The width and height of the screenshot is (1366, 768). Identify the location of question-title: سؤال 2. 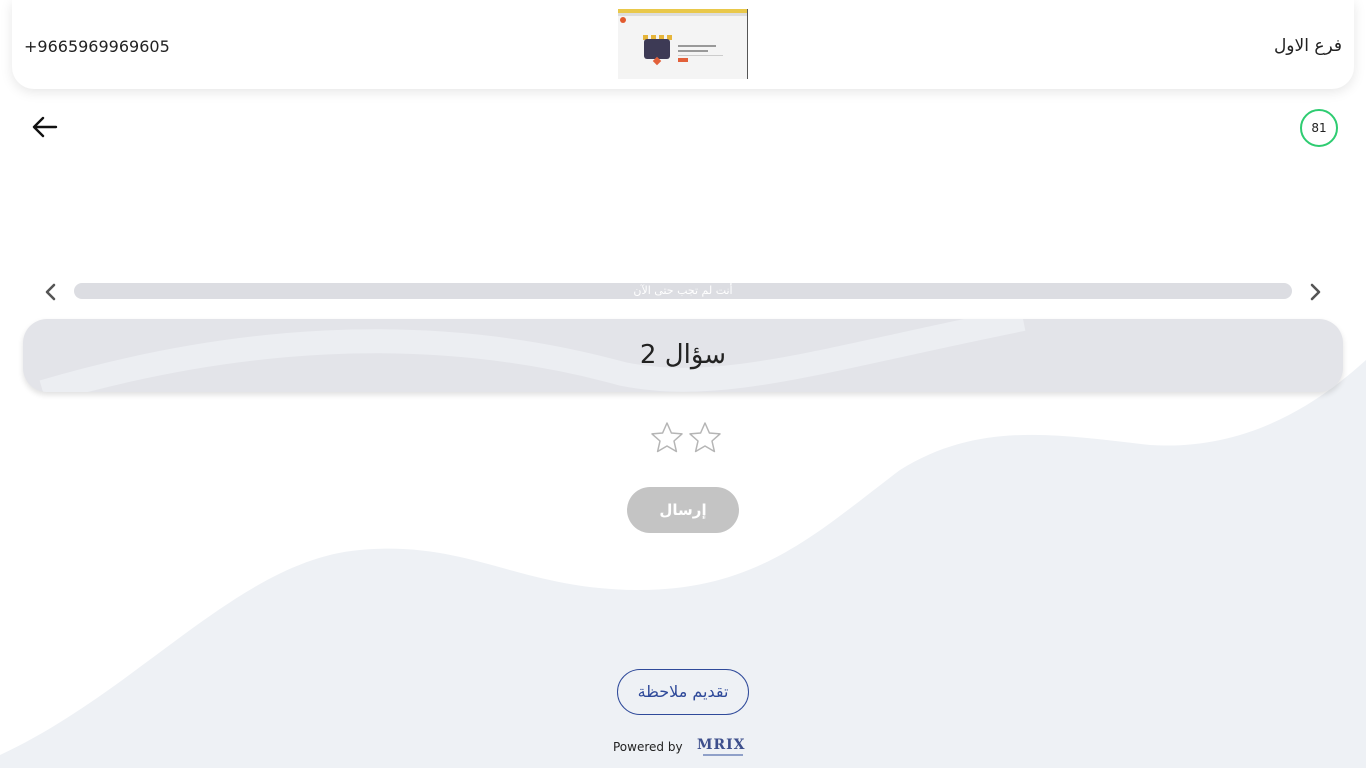
(683, 355).